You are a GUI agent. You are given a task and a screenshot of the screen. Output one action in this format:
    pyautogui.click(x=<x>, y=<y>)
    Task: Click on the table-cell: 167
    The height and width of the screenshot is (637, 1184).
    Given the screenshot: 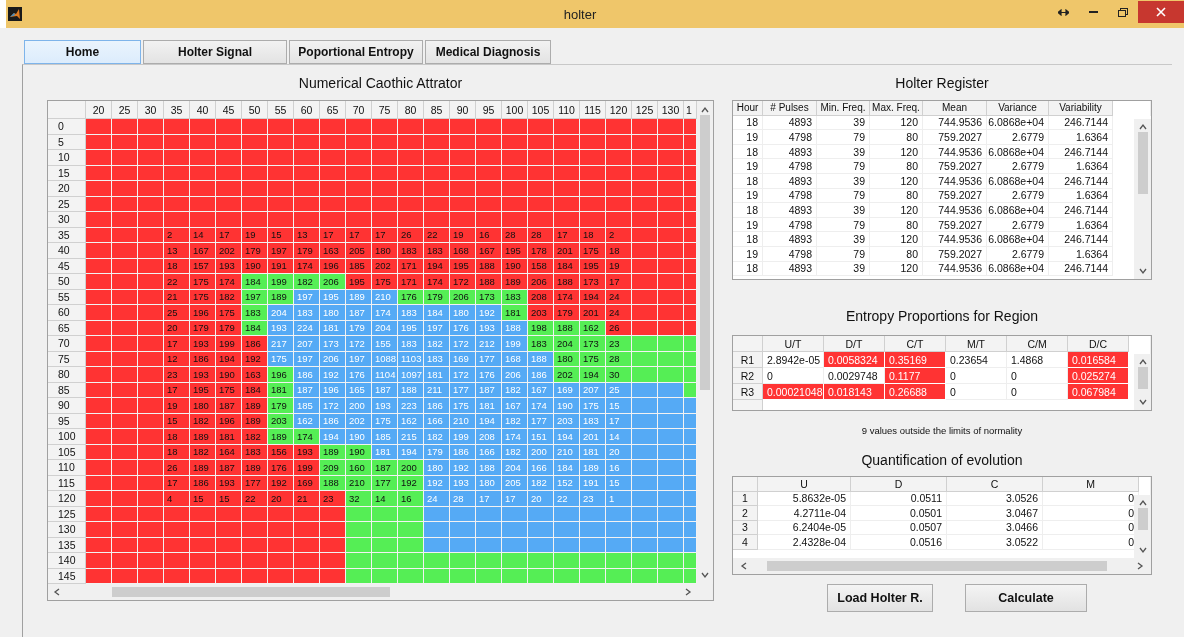 What is the action you would take?
    pyautogui.click(x=203, y=251)
    